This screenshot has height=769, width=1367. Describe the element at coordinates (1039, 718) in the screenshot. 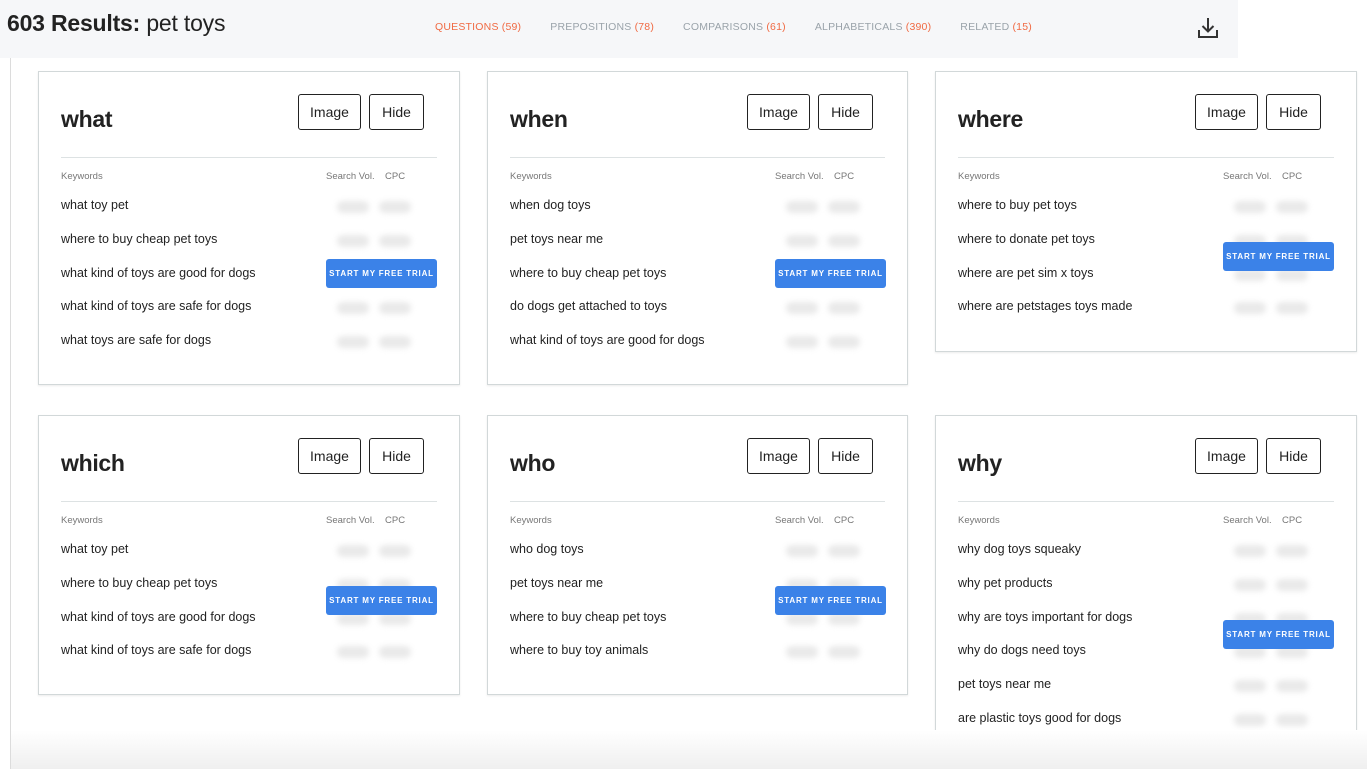

I see `keyword-row: are plastic toys good for dogs` at that location.